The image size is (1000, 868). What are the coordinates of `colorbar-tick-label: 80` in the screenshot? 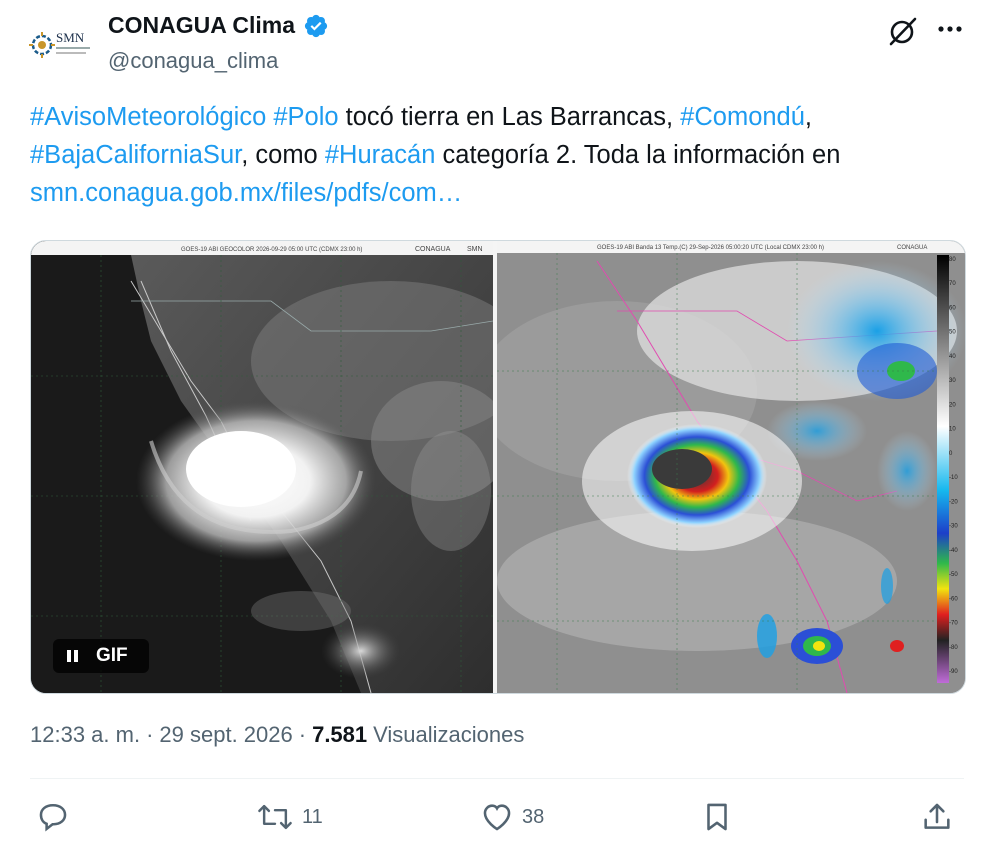 It's located at (952, 260).